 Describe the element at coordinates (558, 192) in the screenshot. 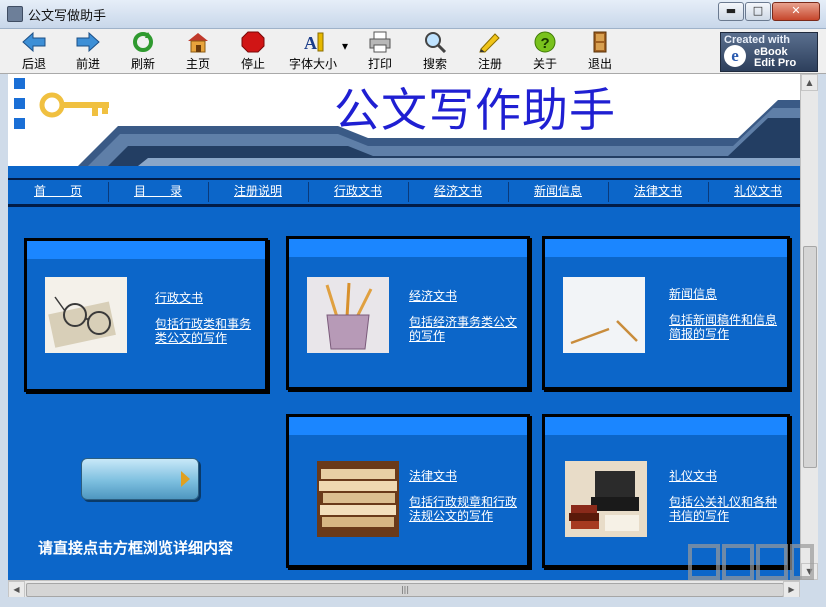

I see `nav-news: 新闻信息` at that location.